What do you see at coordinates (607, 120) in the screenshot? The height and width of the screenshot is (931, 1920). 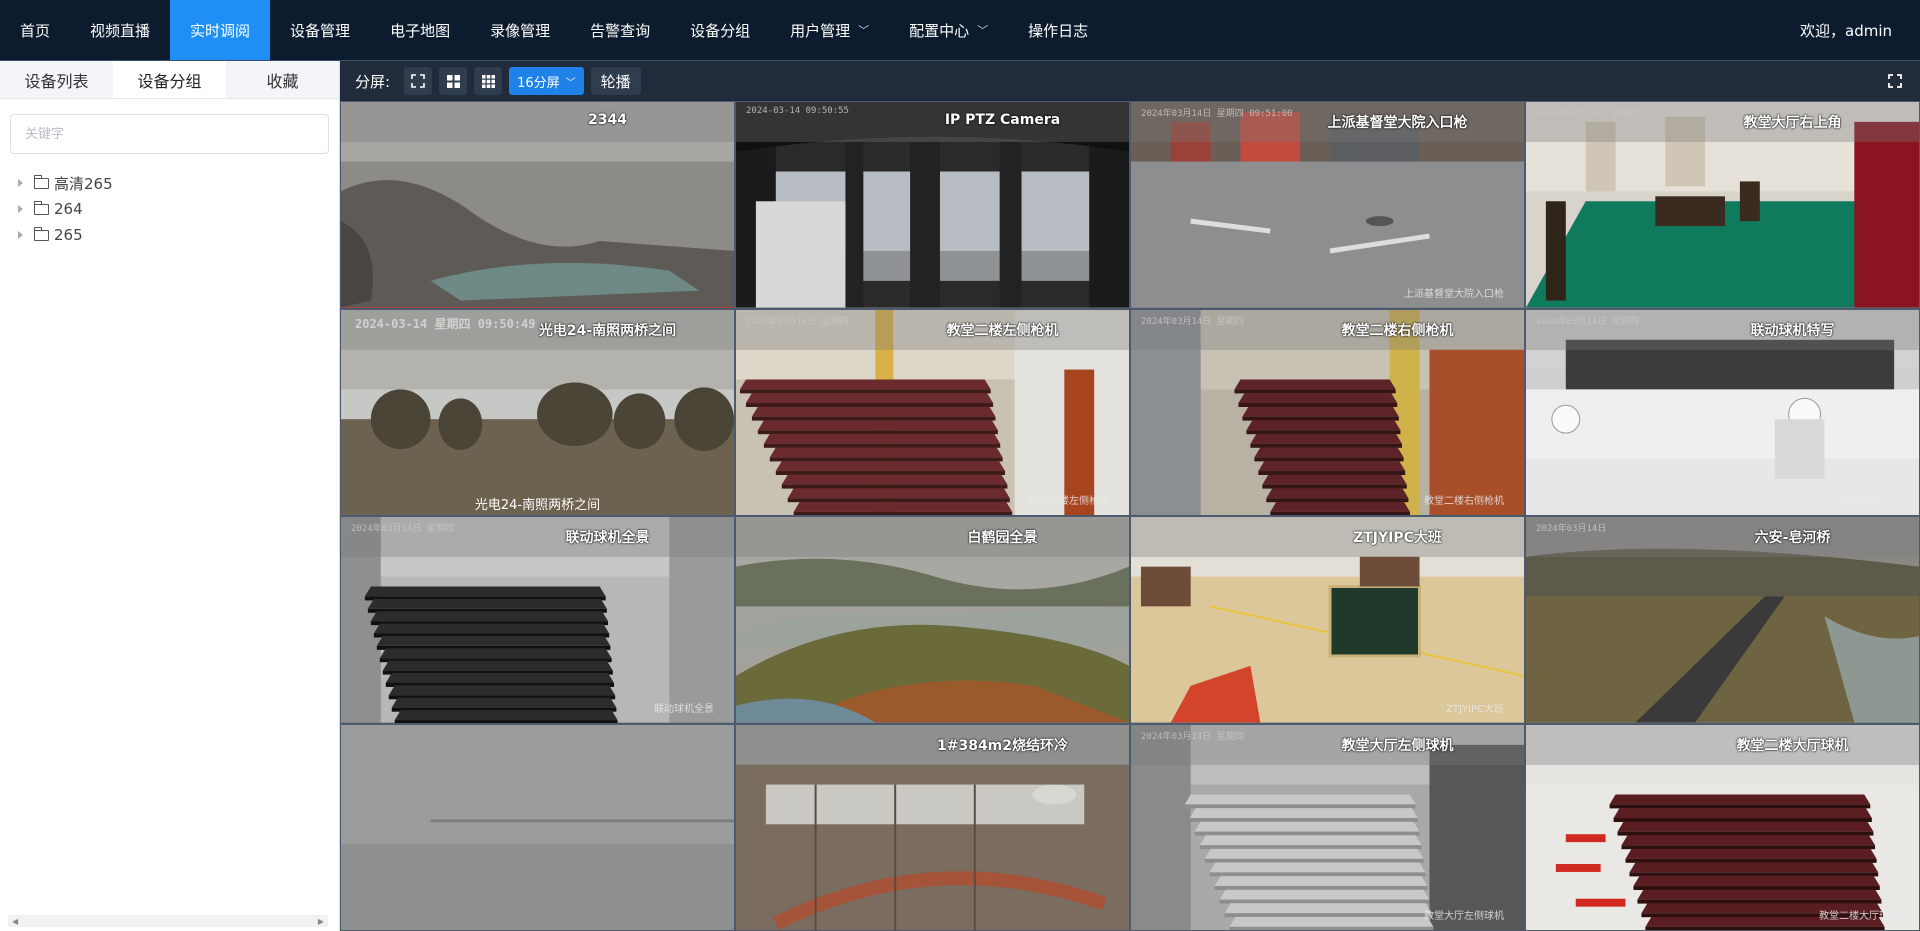 I see `camera-title: 2344` at bounding box center [607, 120].